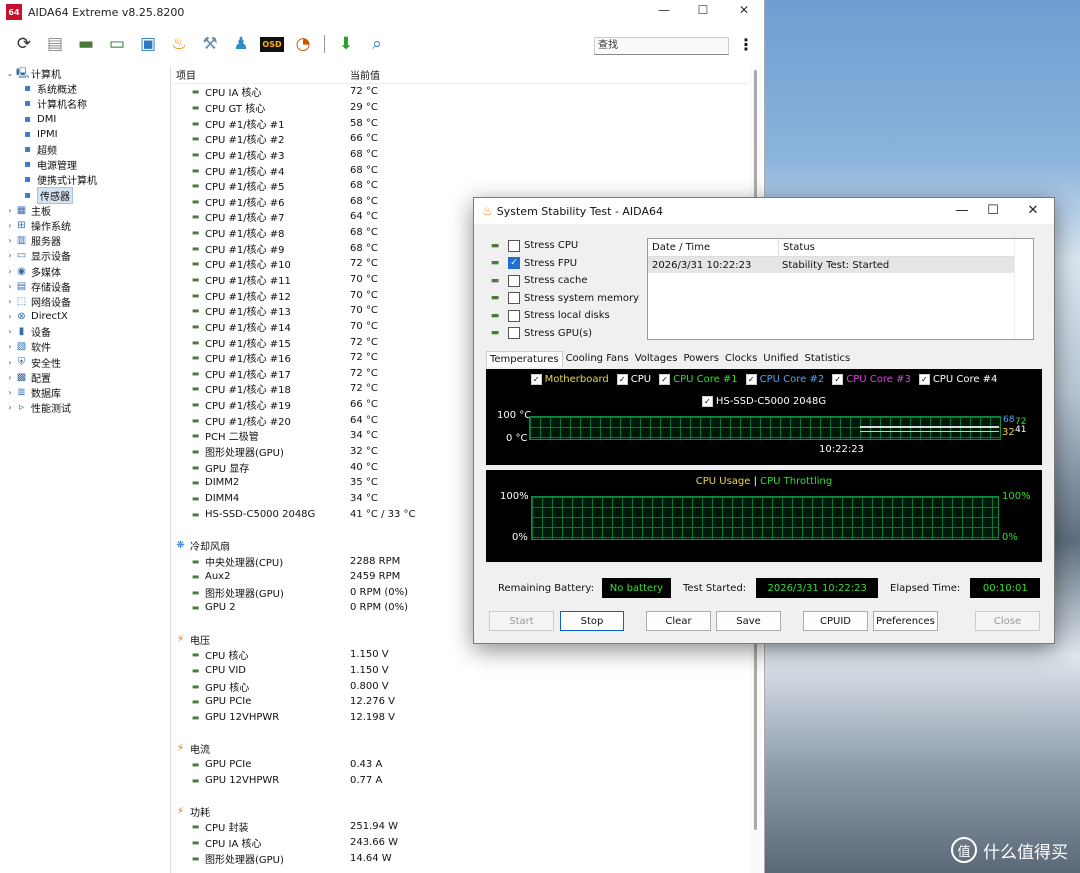 This screenshot has width=1080, height=873. I want to click on tree-item: › ▥ 服务器, so click(85, 240).